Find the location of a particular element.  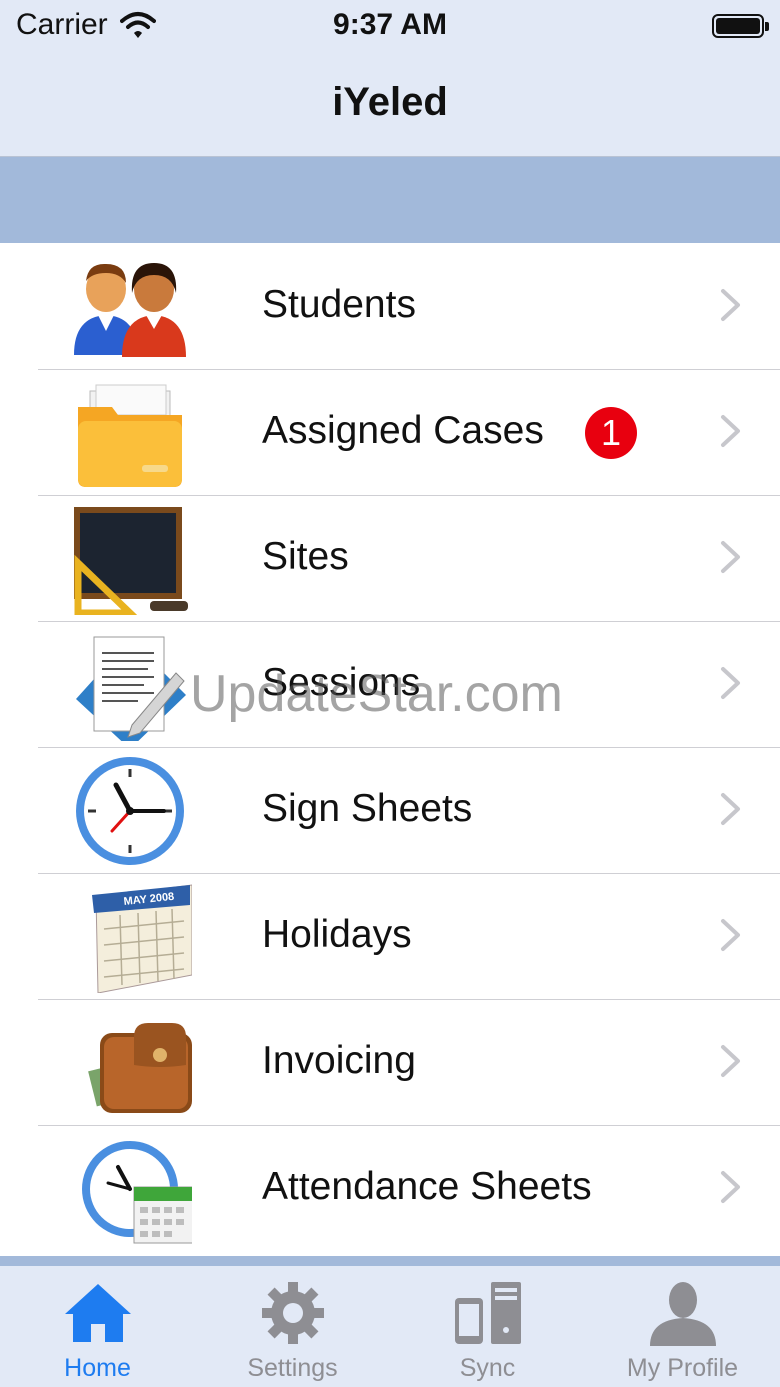

page-title: iYeled is located at coordinates (390, 102).